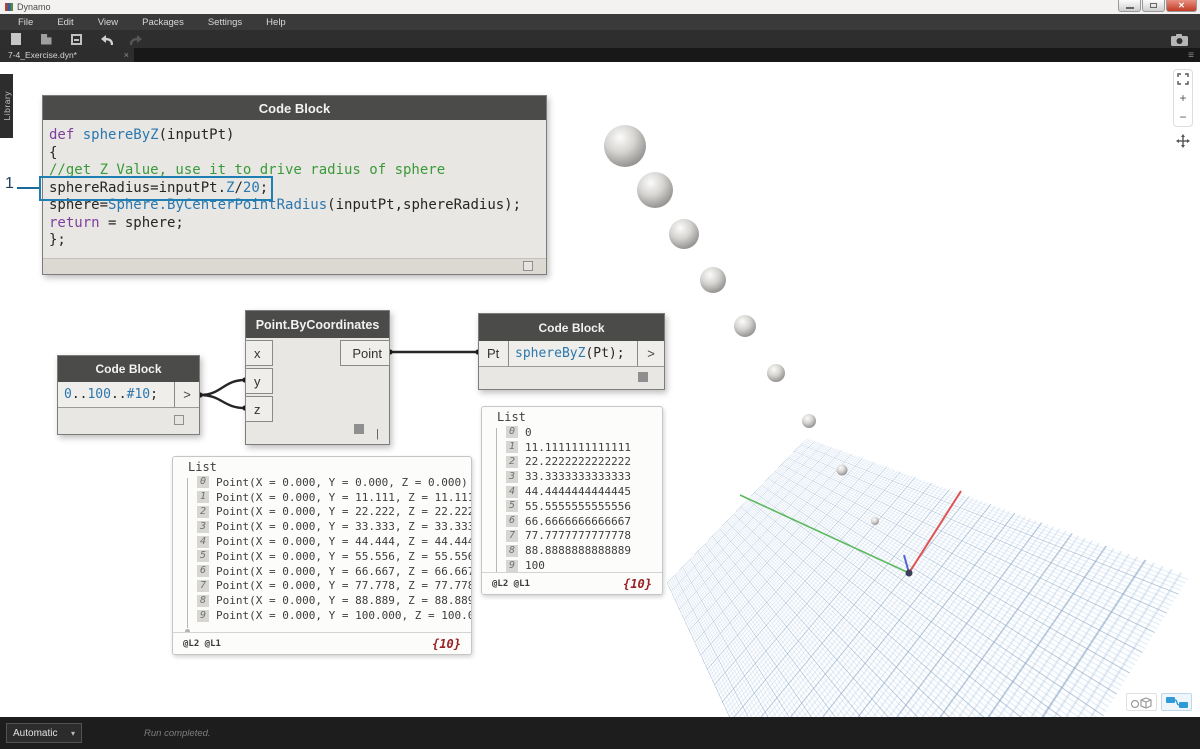 The width and height of the screenshot is (1200, 749). What do you see at coordinates (511, 417) in the screenshot?
I see `list-title: List` at bounding box center [511, 417].